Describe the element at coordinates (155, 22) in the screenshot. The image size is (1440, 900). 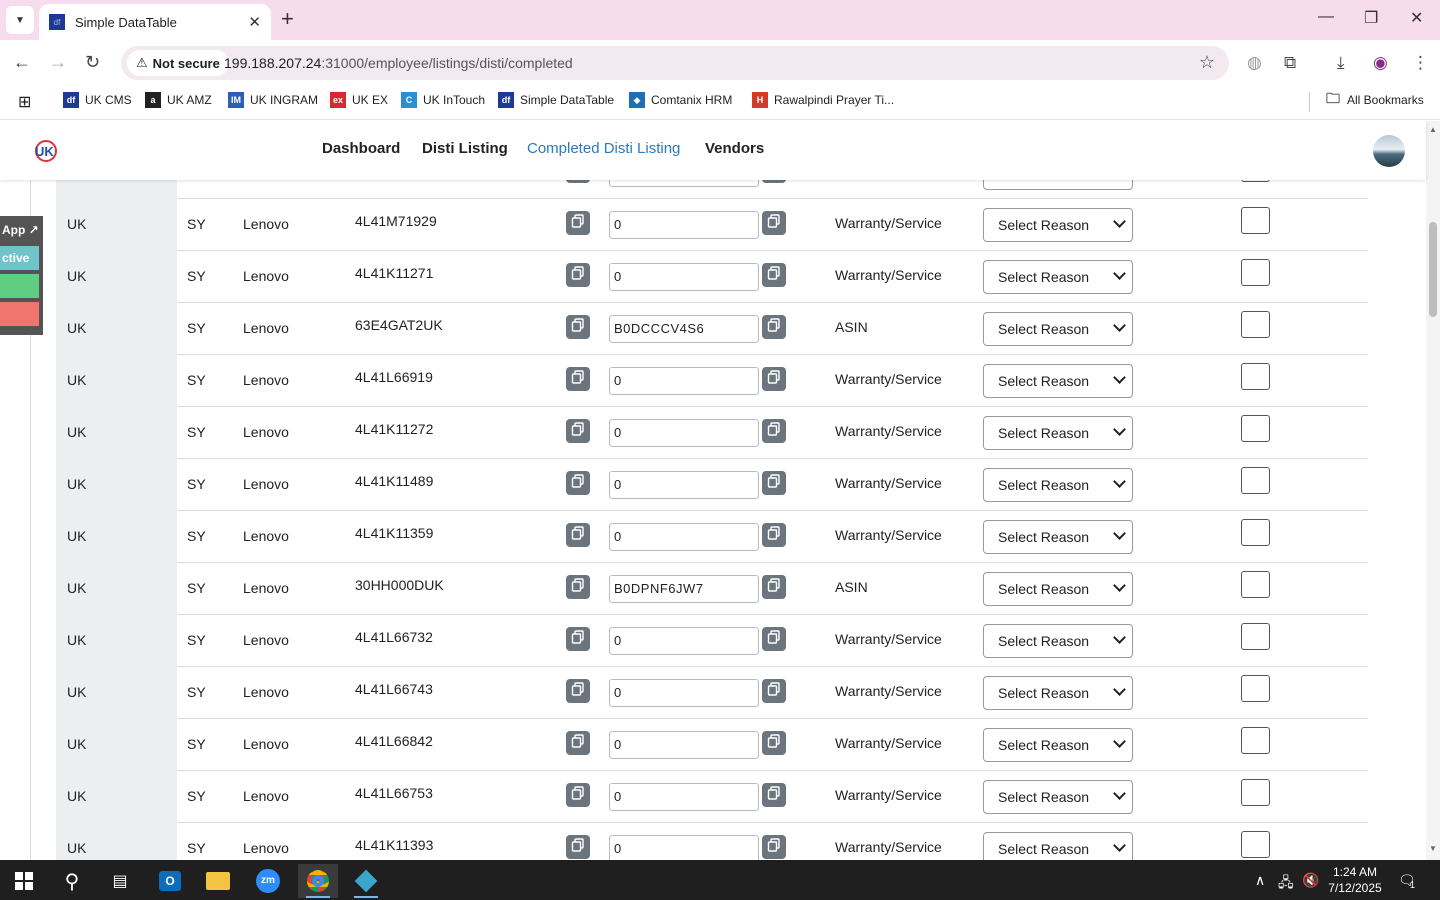
I see `browser-tab: df Simple DataTable ✕` at that location.